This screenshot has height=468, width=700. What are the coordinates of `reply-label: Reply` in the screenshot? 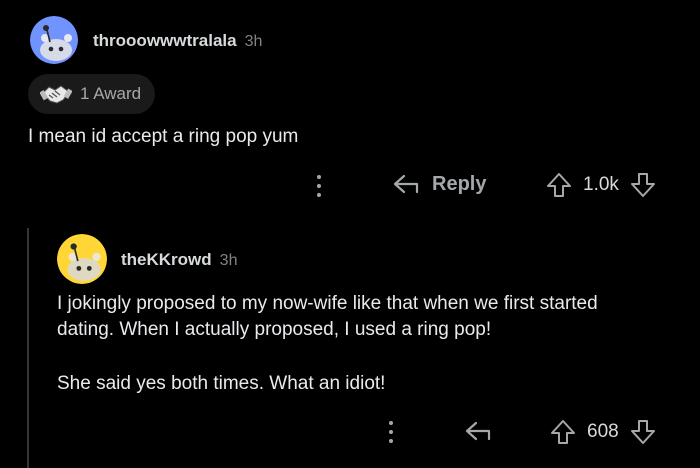 It's located at (459, 183).